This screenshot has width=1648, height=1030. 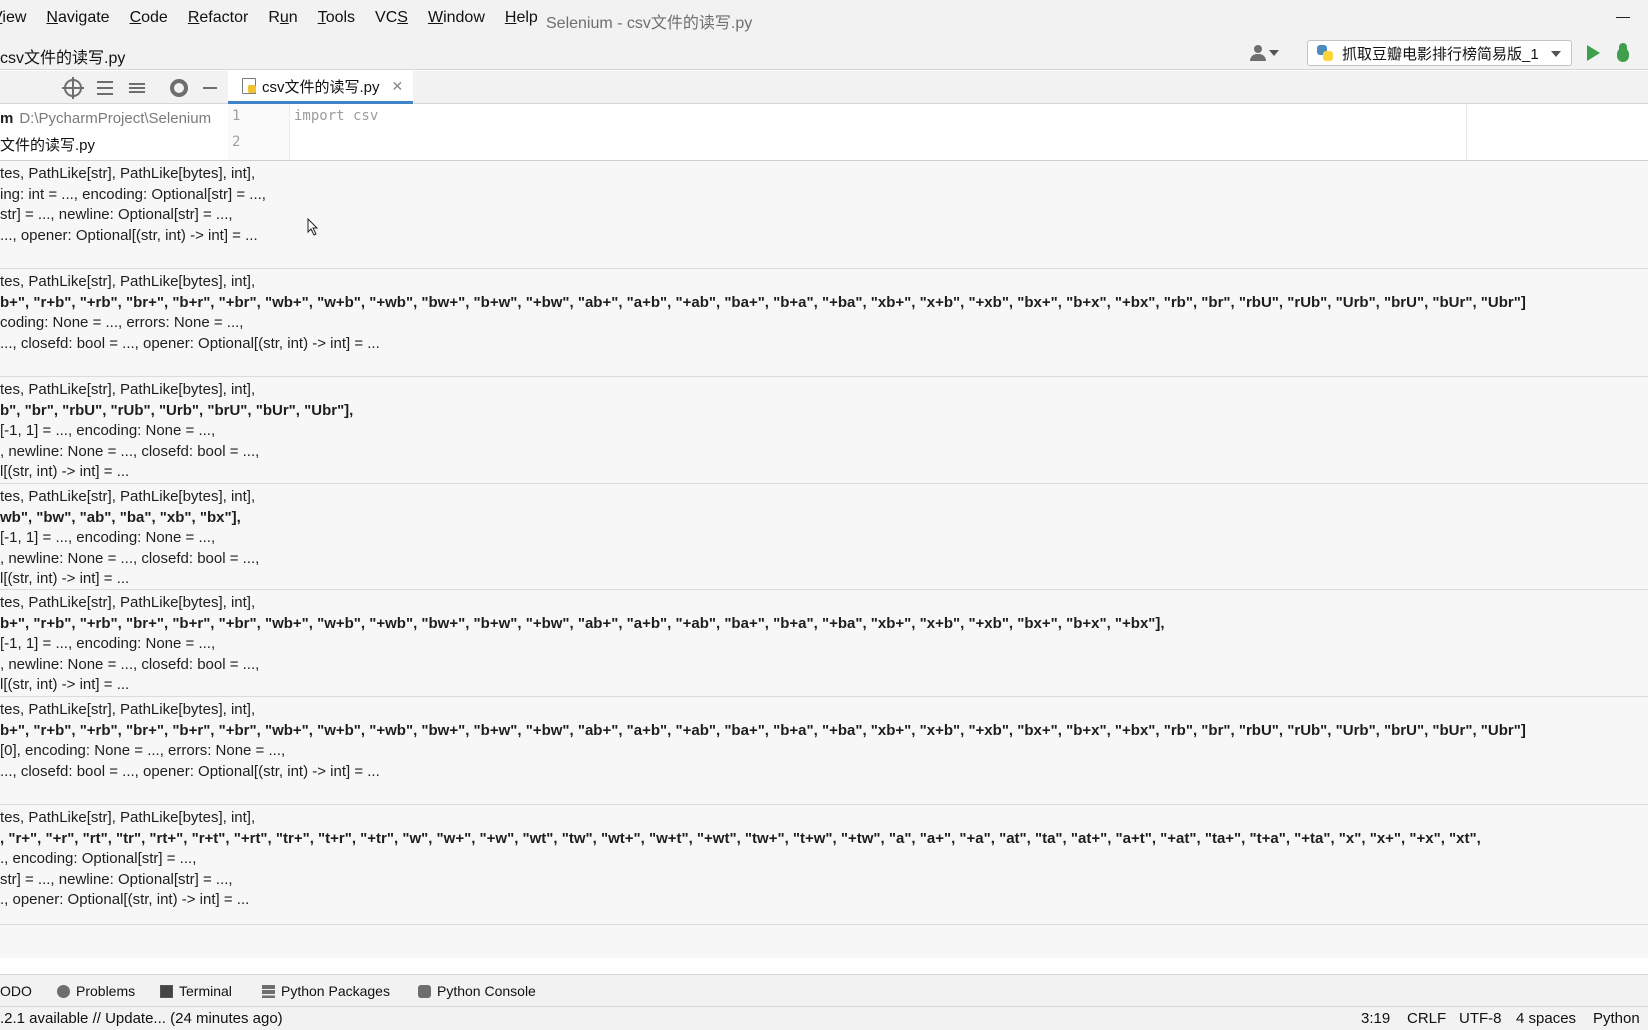 I want to click on problems-tab: Problems, so click(x=96, y=991).